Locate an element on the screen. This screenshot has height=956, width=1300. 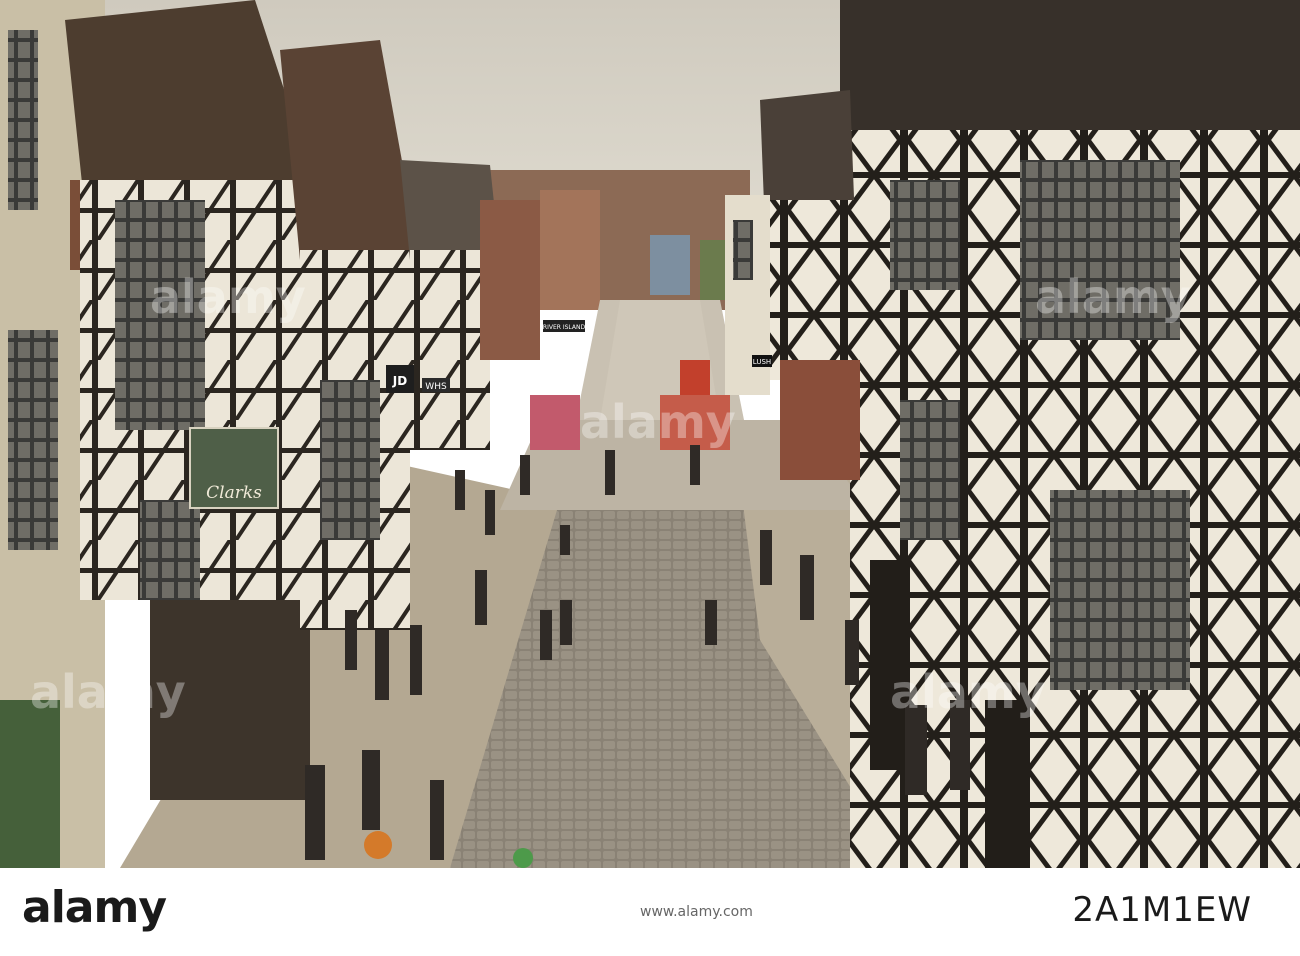
pedestrian-orange-top is located at coordinates (378, 845).